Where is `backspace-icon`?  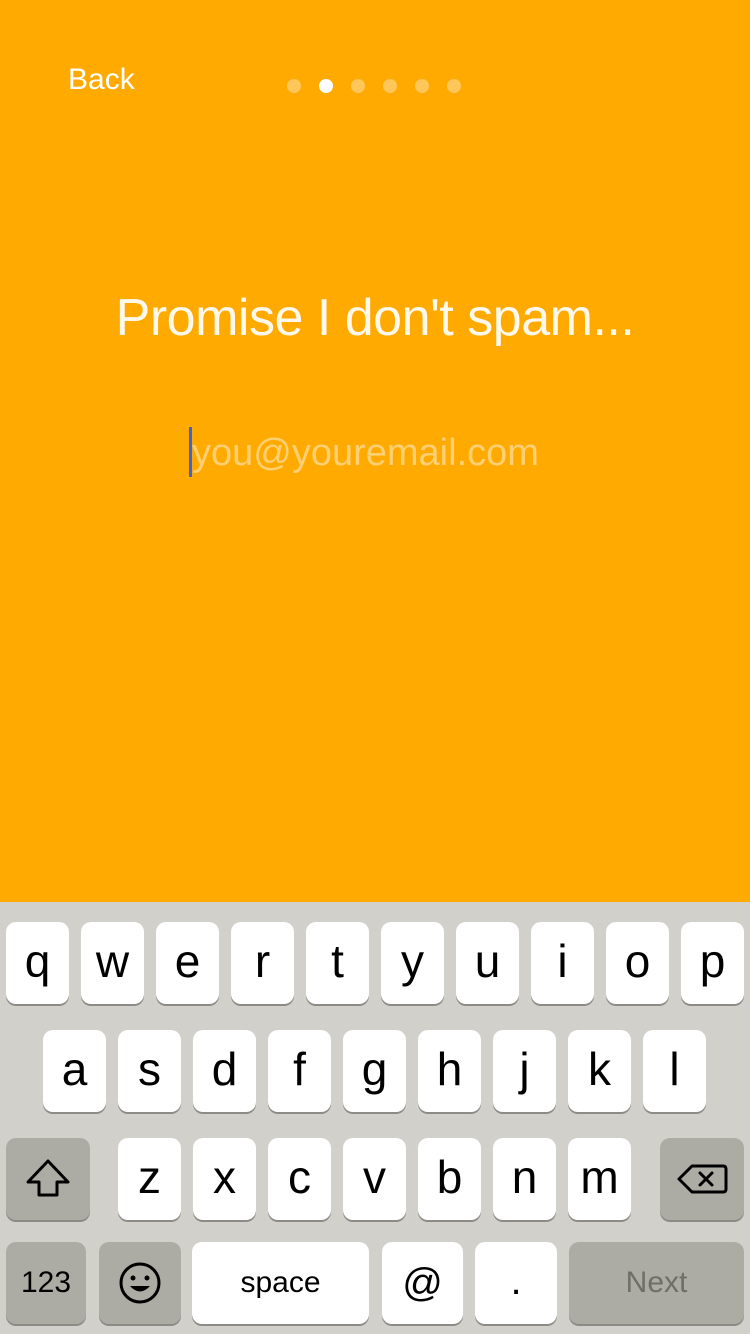 backspace-icon is located at coordinates (702, 1179).